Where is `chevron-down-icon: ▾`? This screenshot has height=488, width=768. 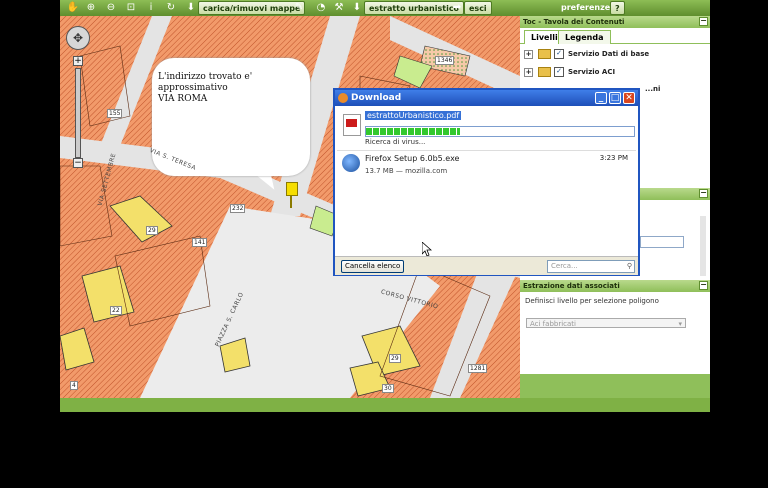
chevron-down-icon: ▾ is located at coordinates (680, 324).